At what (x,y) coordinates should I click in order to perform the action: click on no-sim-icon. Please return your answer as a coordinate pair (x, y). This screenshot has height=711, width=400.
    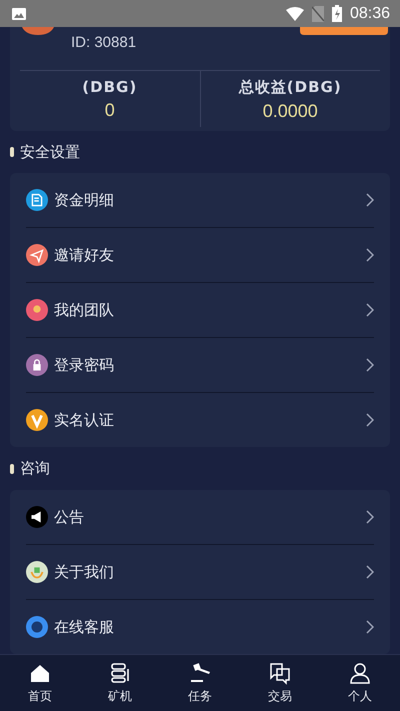
    Looking at the image, I should click on (318, 14).